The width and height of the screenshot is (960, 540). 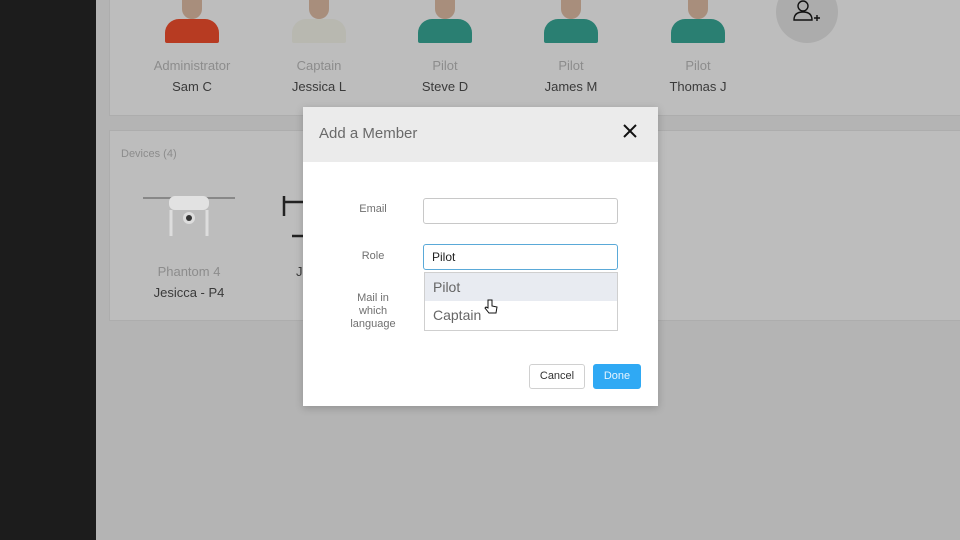 What do you see at coordinates (189, 271) in the screenshot?
I see `device-model: Phantom 4` at bounding box center [189, 271].